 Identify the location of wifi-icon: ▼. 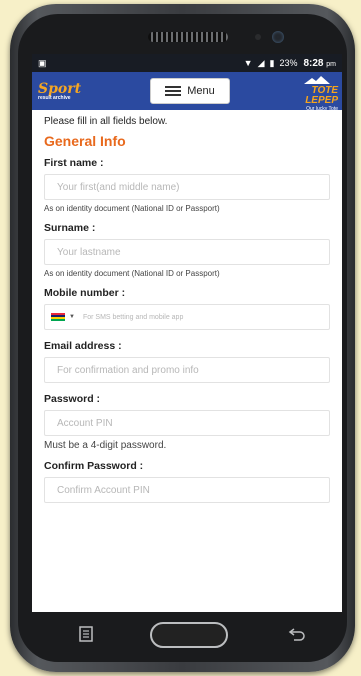
(248, 63).